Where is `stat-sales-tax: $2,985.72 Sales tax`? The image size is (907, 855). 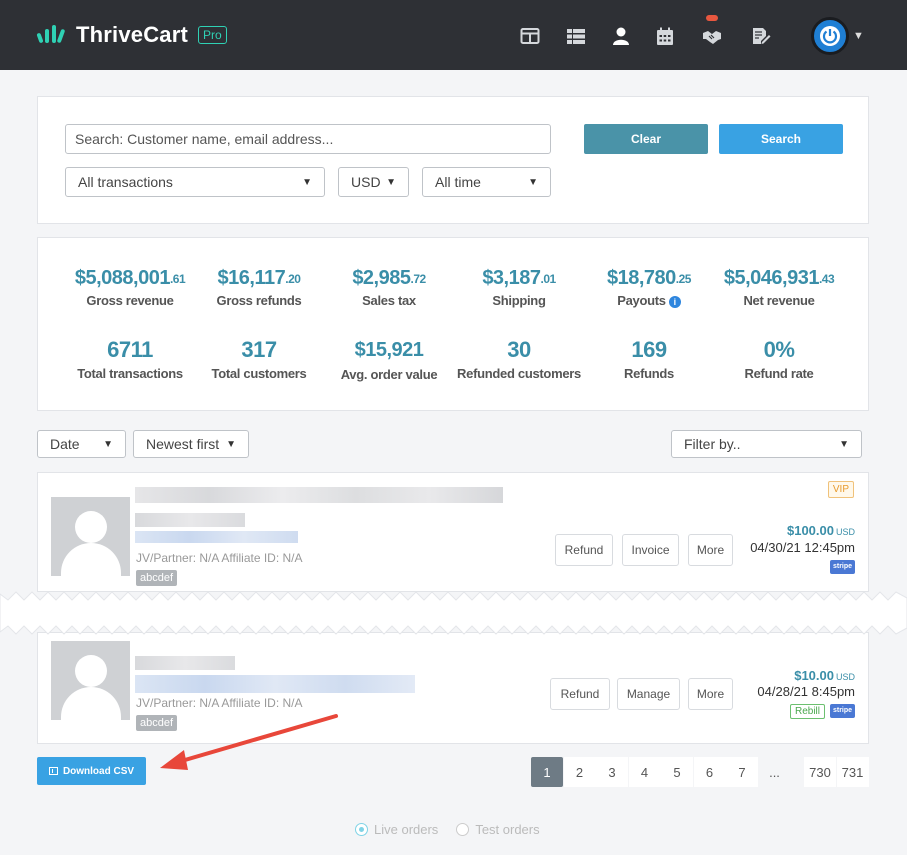 stat-sales-tax: $2,985.72 Sales tax is located at coordinates (389, 287).